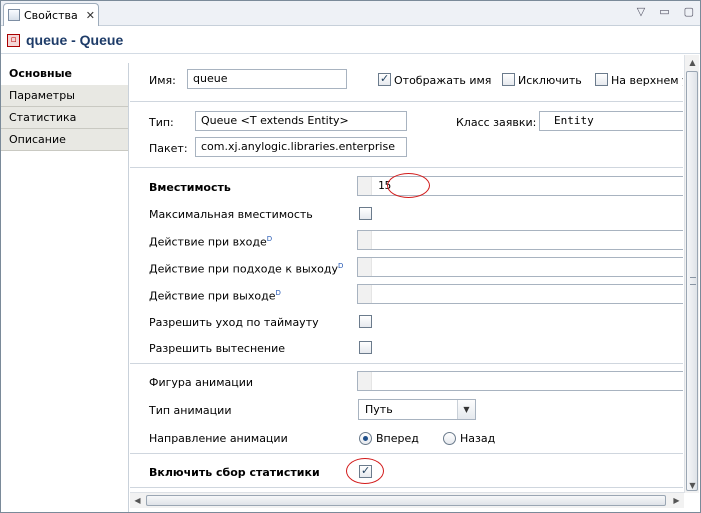  What do you see at coordinates (212, 296) in the screenshot?
I see `on-exit-text: Действие при выходе` at bounding box center [212, 296].